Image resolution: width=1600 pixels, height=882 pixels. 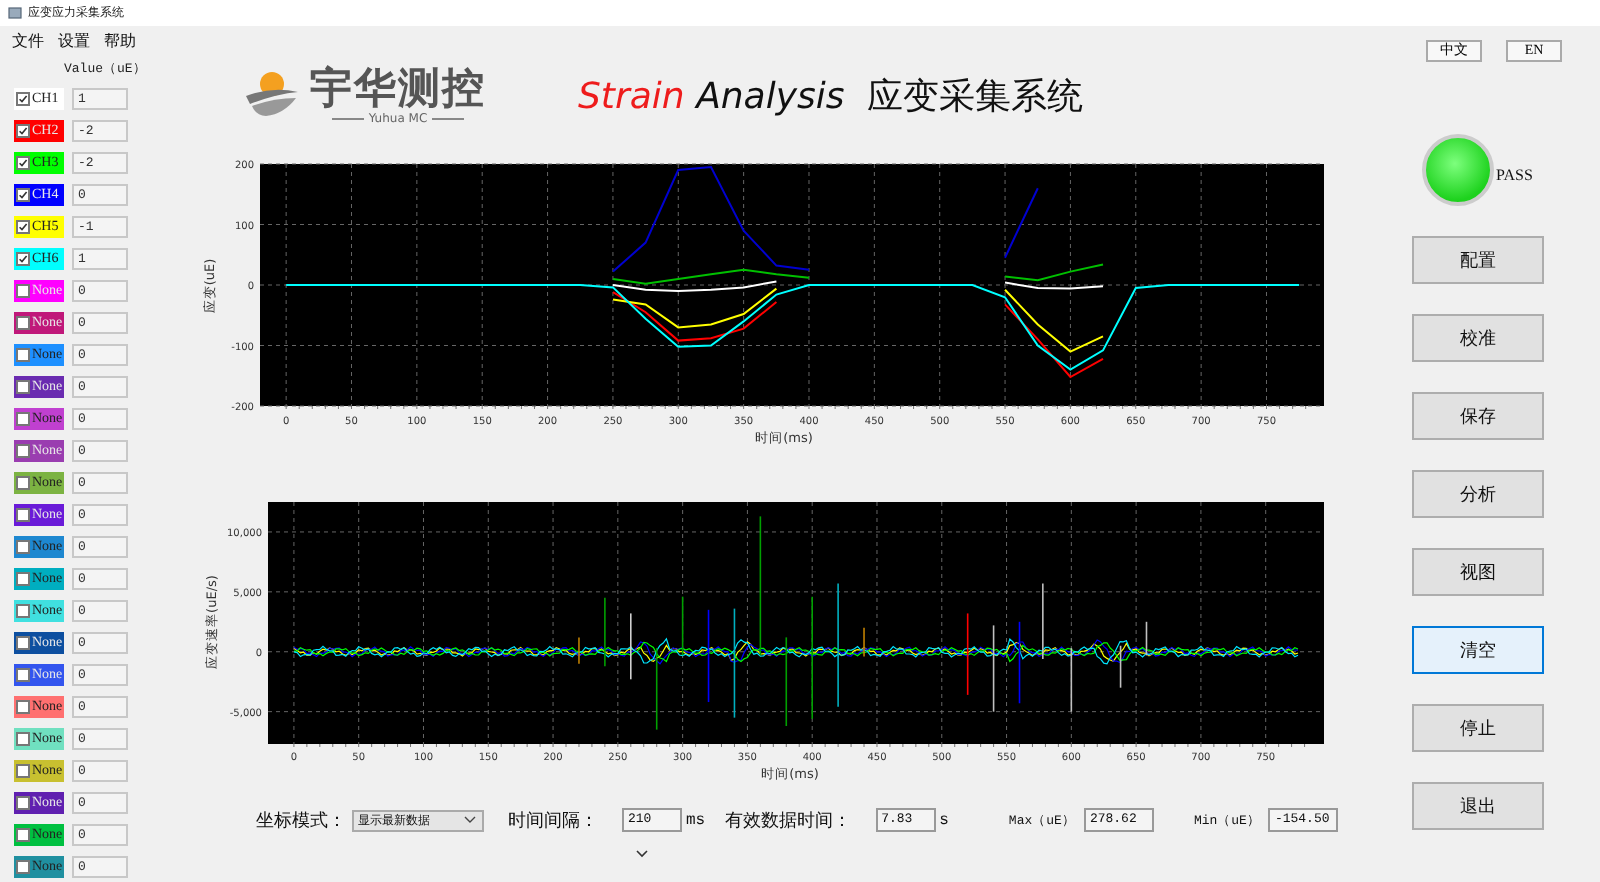 I want to click on action-button: 清空, so click(x=1478, y=650).